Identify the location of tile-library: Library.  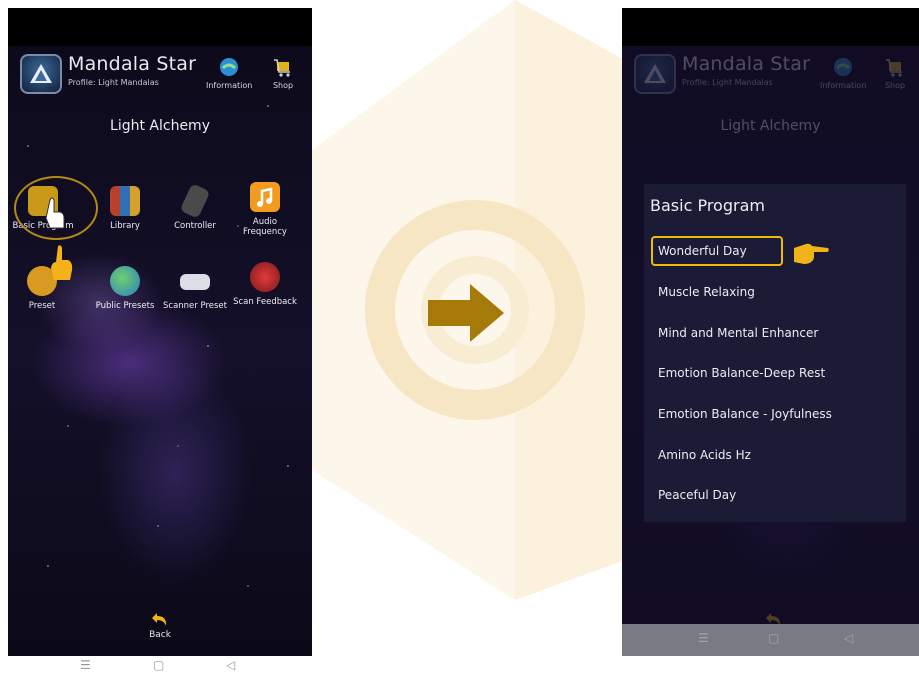
(125, 208).